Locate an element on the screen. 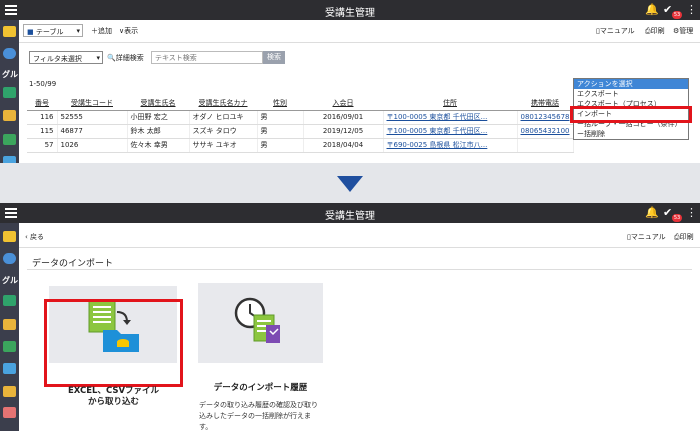 Image resolution: width=700 pixels, height=433 pixels. import-history-description: データの取り込み履歴の確認及び取り 込みしたデータの一括削除が行えま す。 is located at coordinates (258, 416).